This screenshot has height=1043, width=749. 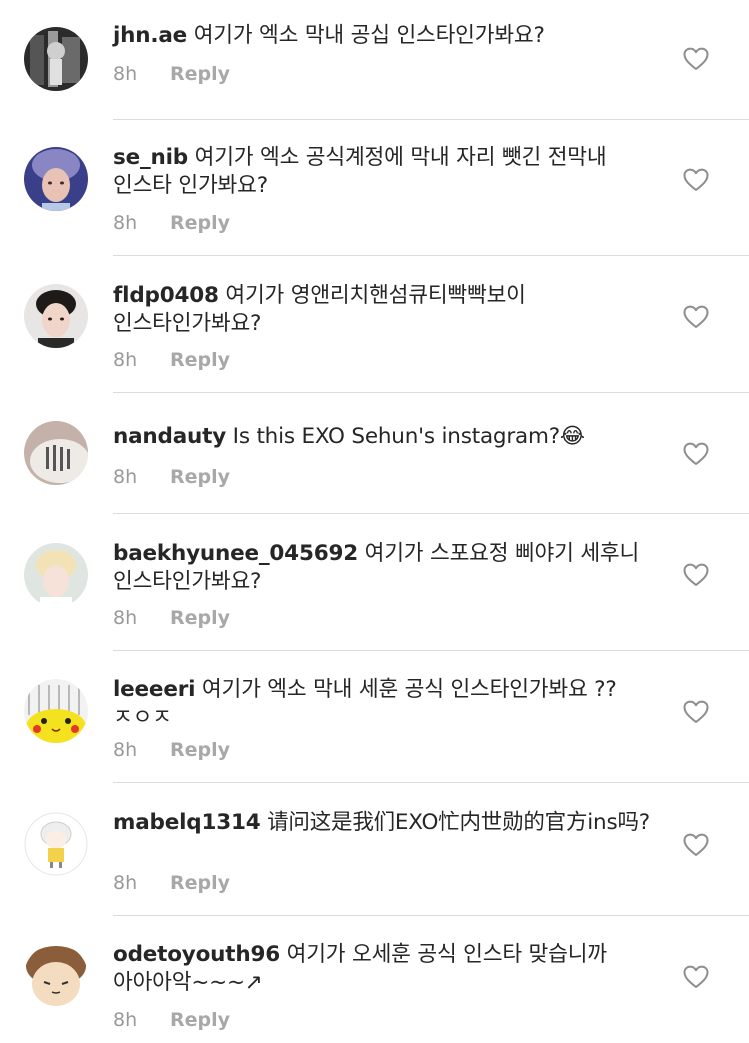 What do you see at coordinates (169, 436) in the screenshot?
I see `comment-username: nandauty` at bounding box center [169, 436].